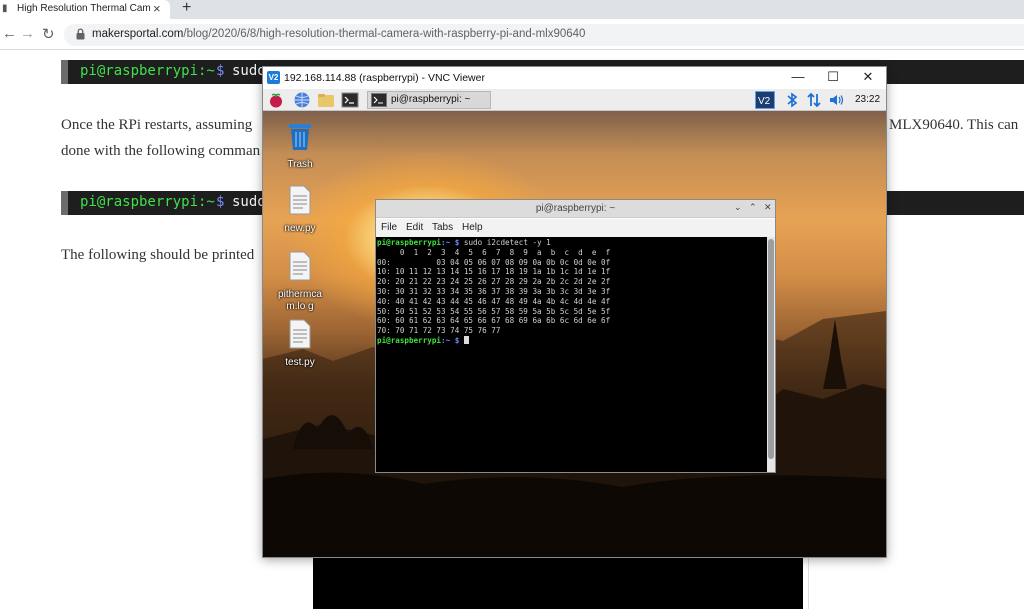 Image resolution: width=1024 pixels, height=609 pixels. What do you see at coordinates (493, 340) in the screenshot?
I see `prompt-line: pi@raspberrypi:~ $` at bounding box center [493, 340].